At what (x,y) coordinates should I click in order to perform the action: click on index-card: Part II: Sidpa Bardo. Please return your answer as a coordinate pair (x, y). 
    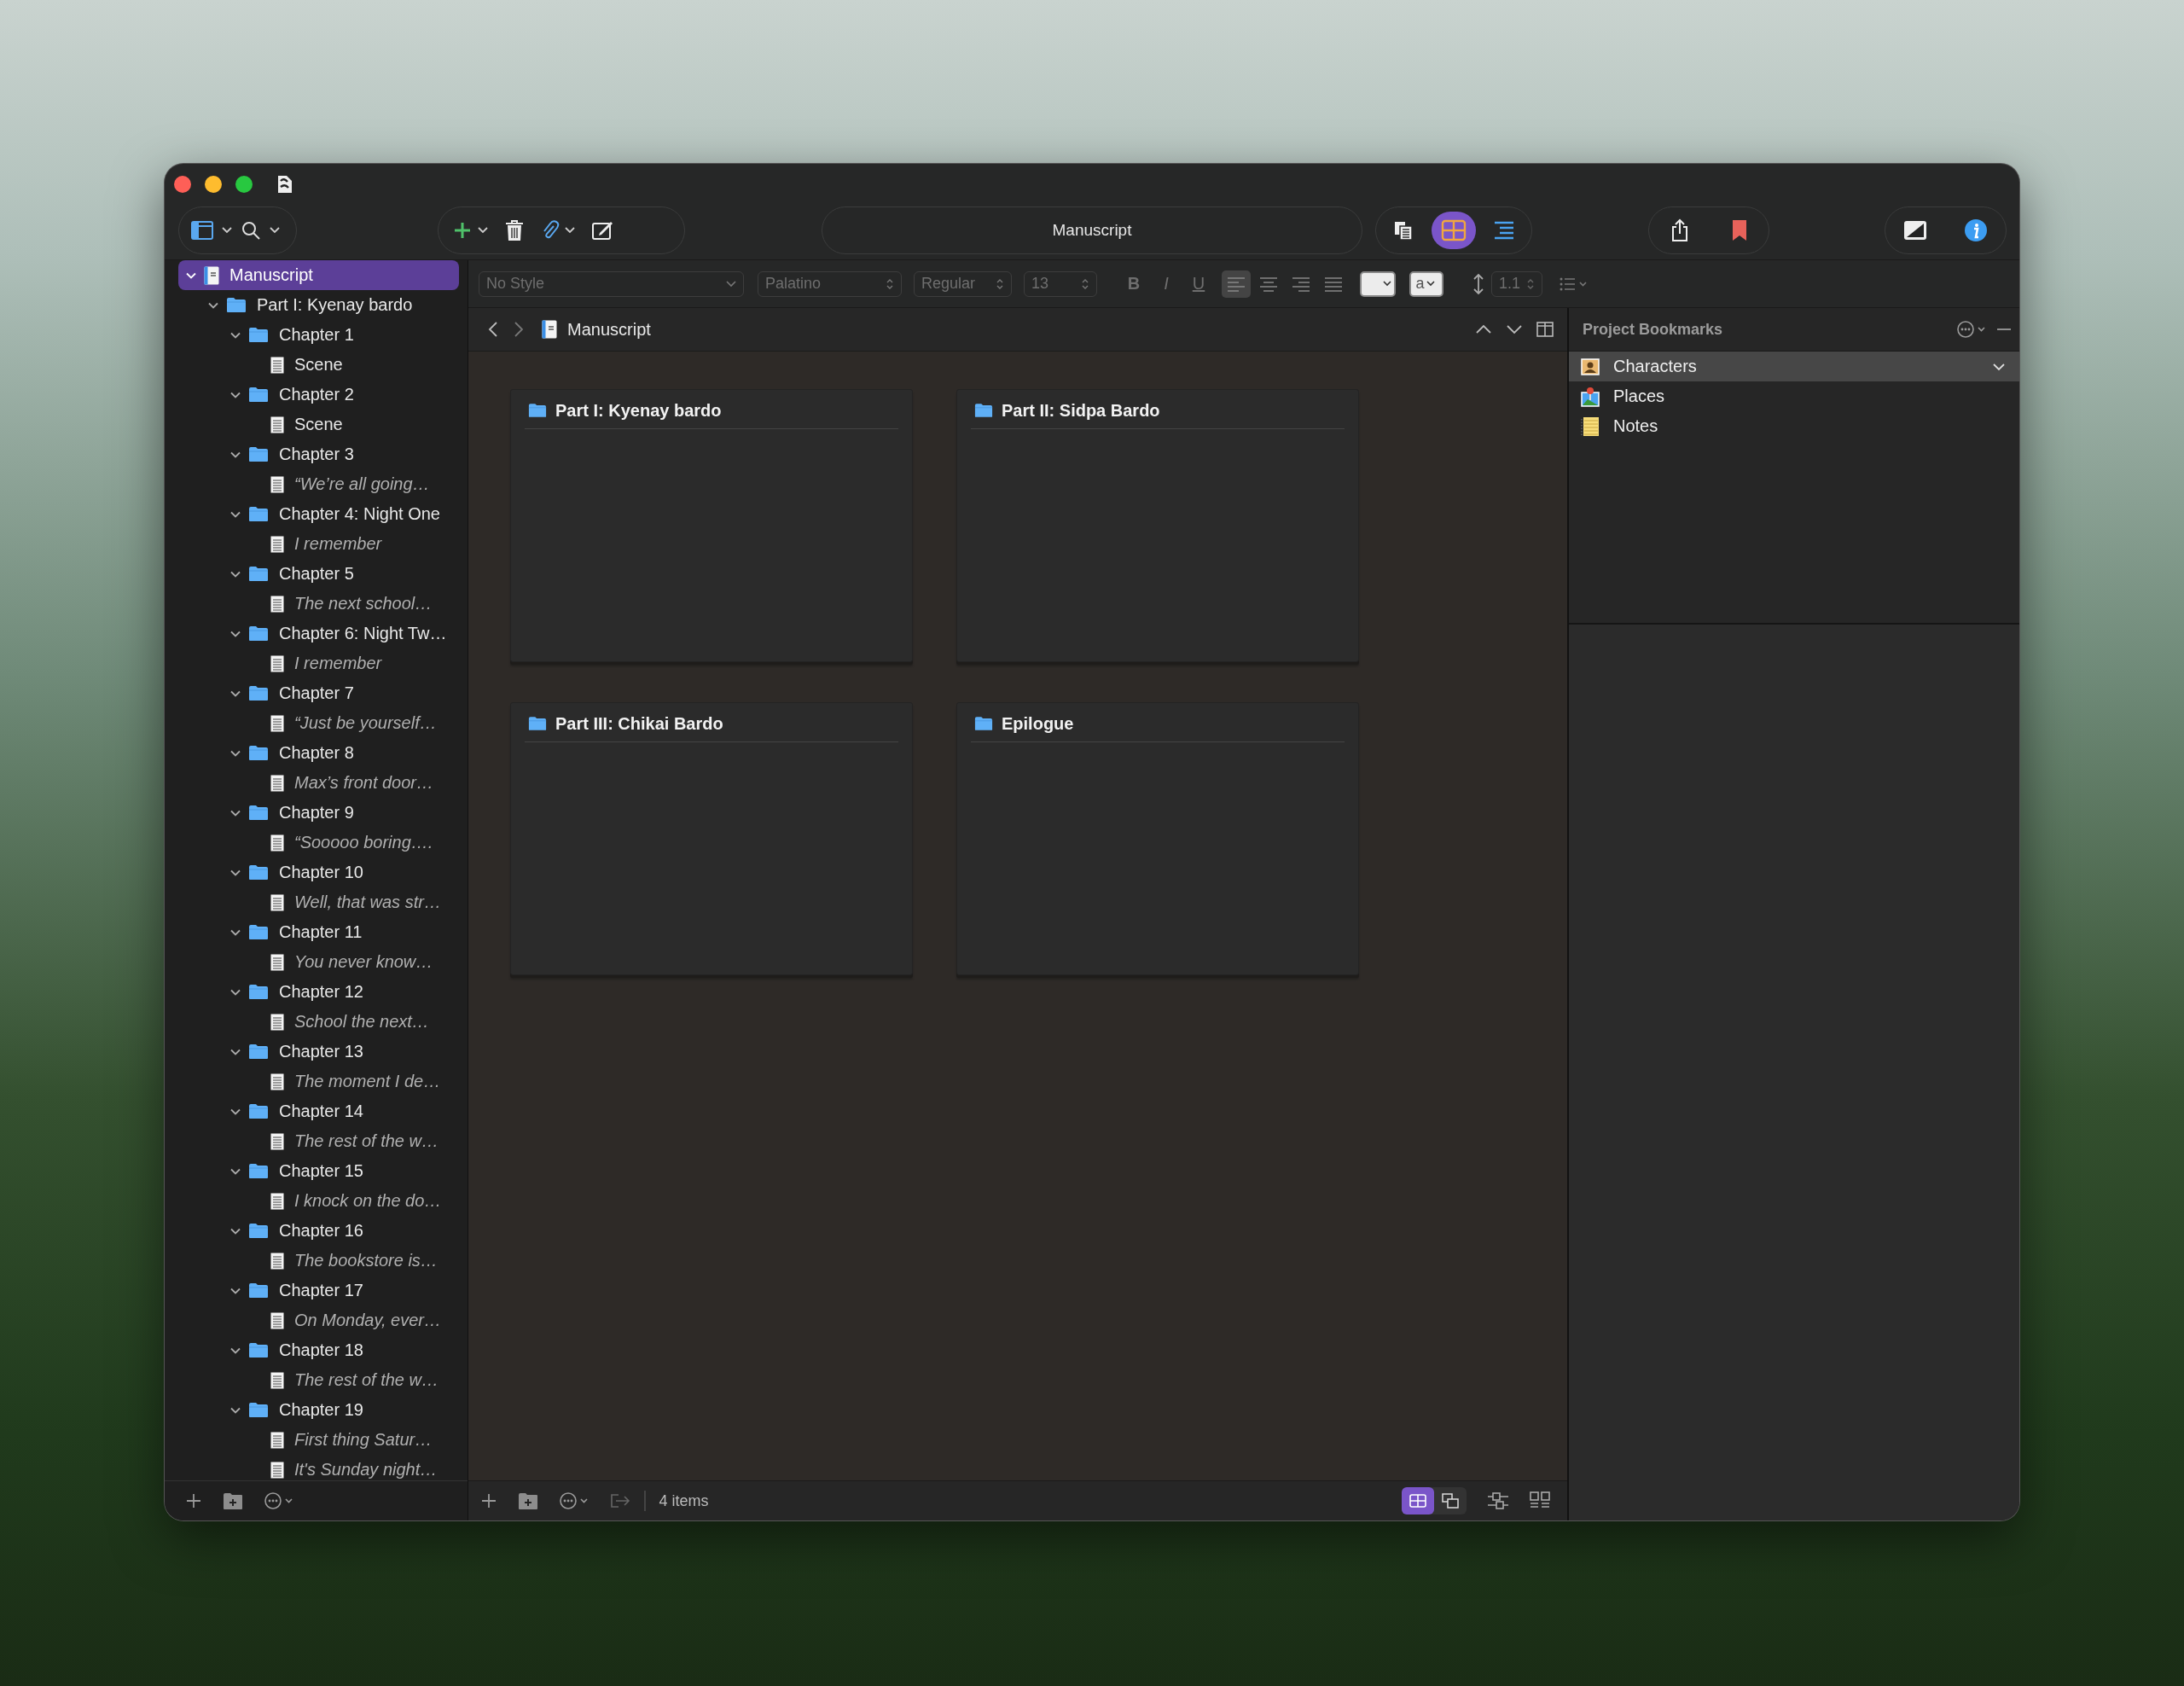
    Looking at the image, I should click on (1157, 526).